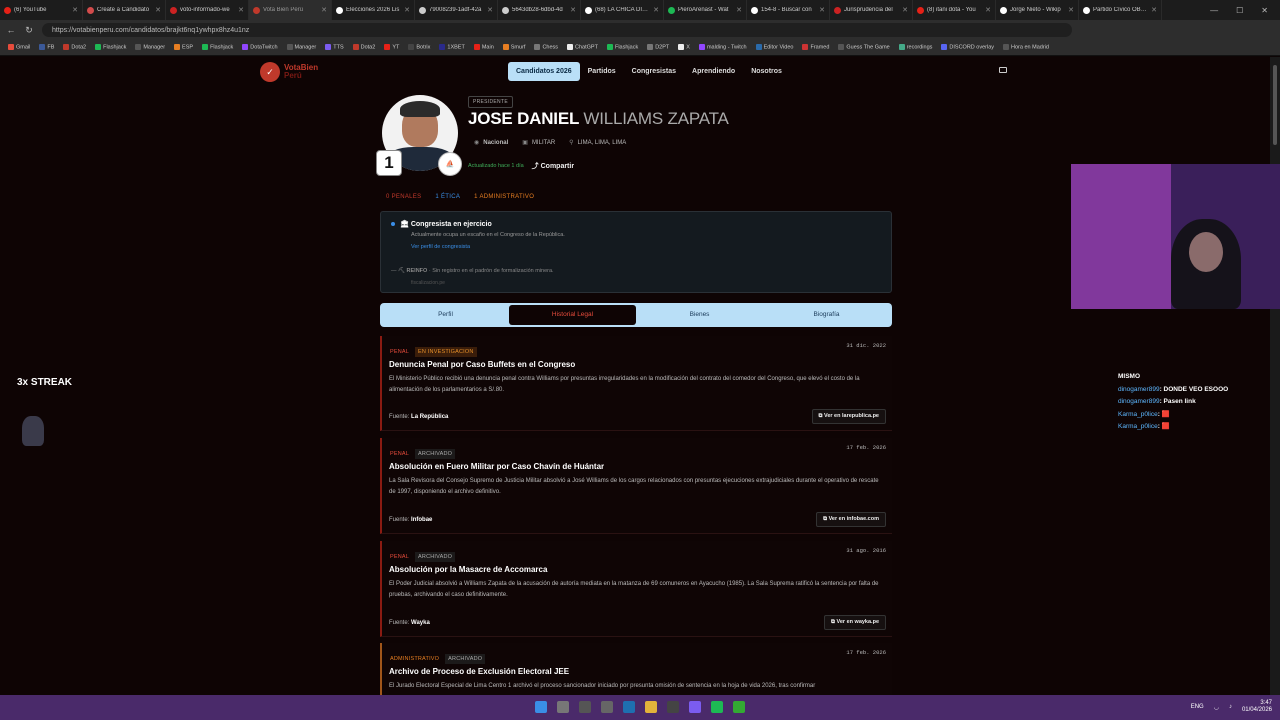 The height and width of the screenshot is (720, 1280). What do you see at coordinates (629, 707) in the screenshot?
I see `edge-icon` at bounding box center [629, 707].